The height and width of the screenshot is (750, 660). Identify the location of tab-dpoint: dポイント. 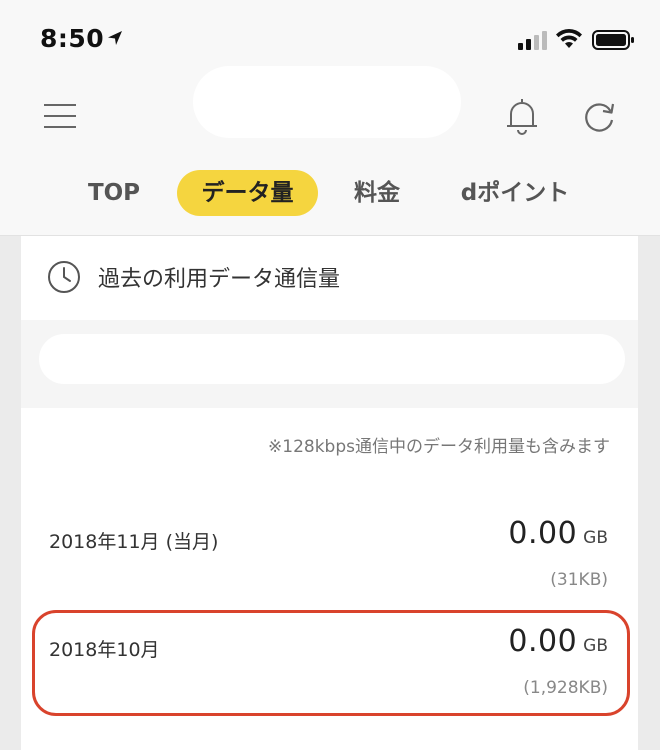
(515, 193).